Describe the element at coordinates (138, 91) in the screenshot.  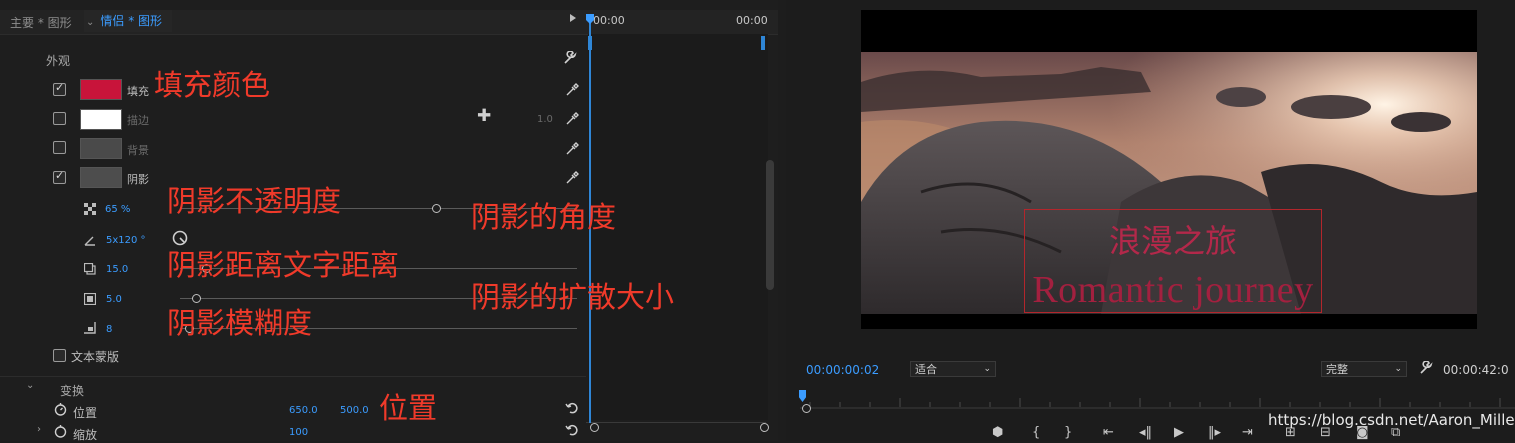
I see `fill-label: 填充` at that location.